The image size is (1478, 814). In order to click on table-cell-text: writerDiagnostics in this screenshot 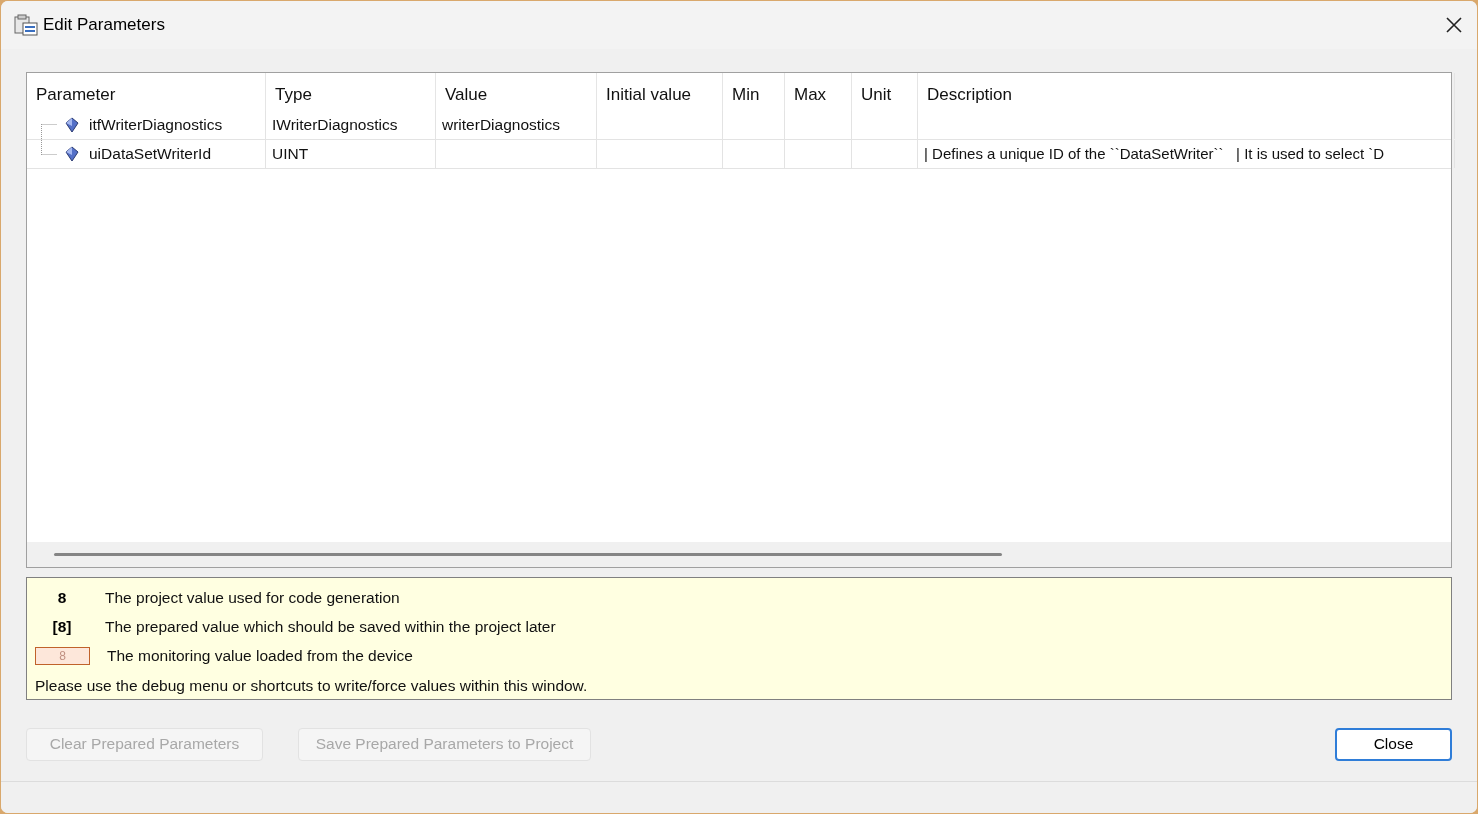, I will do `click(501, 125)`.